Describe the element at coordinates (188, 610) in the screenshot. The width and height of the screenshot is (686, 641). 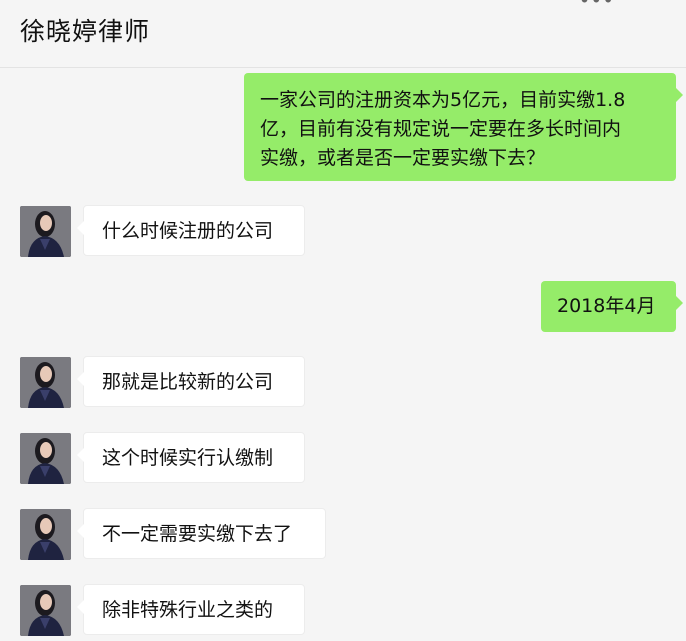
I see `message-text: 除非特殊行业之类的` at that location.